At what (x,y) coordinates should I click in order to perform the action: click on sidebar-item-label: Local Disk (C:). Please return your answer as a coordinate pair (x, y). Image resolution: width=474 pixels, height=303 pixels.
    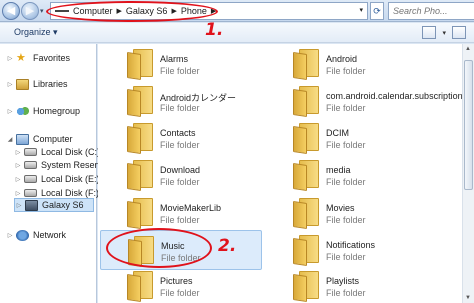
    Looking at the image, I should click on (71, 152).